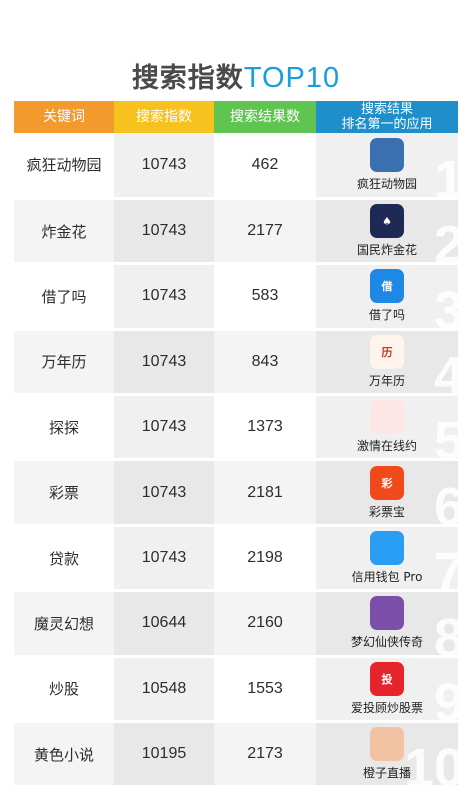 This screenshot has height=800, width=472. I want to click on keyword-cell: 炸金花, so click(64, 232).